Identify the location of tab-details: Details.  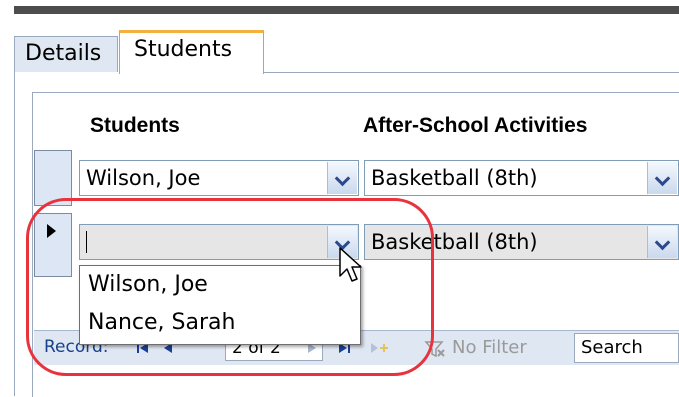
(66, 54).